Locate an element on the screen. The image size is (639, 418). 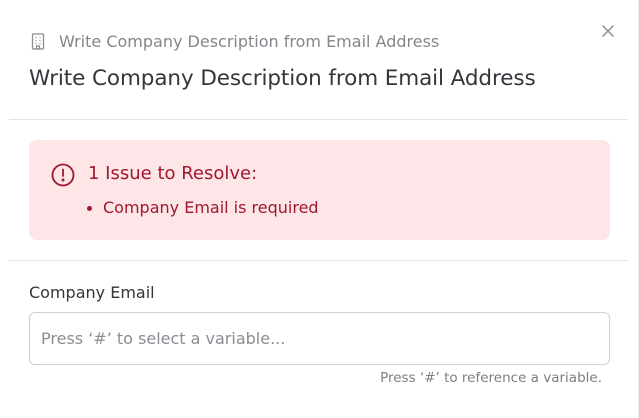
company-email-label: Company Email is located at coordinates (92, 292).